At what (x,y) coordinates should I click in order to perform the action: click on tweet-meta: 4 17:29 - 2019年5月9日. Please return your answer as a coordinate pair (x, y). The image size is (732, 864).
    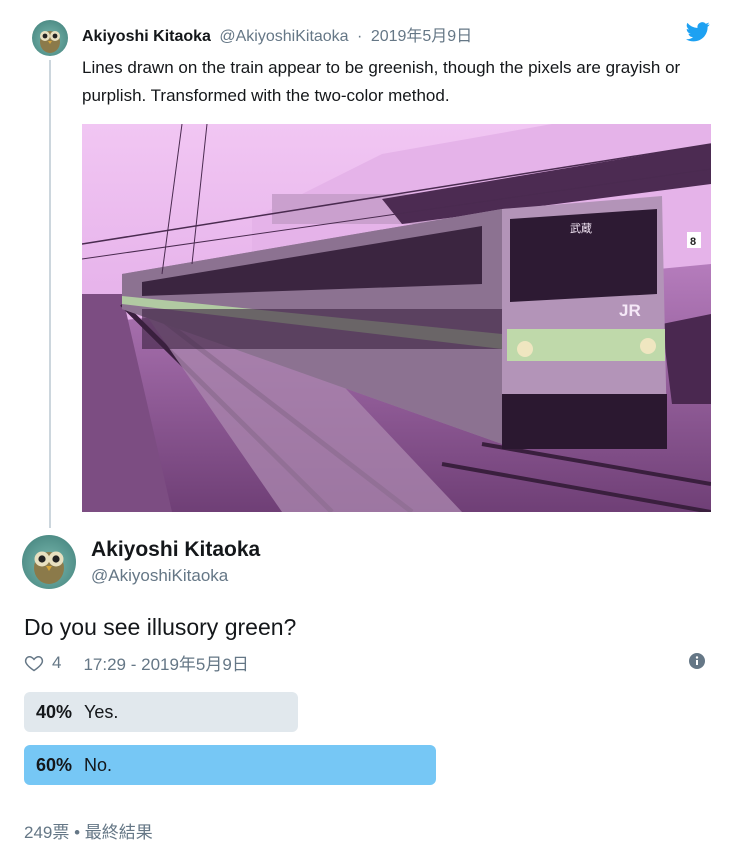
    Looking at the image, I should click on (136, 662).